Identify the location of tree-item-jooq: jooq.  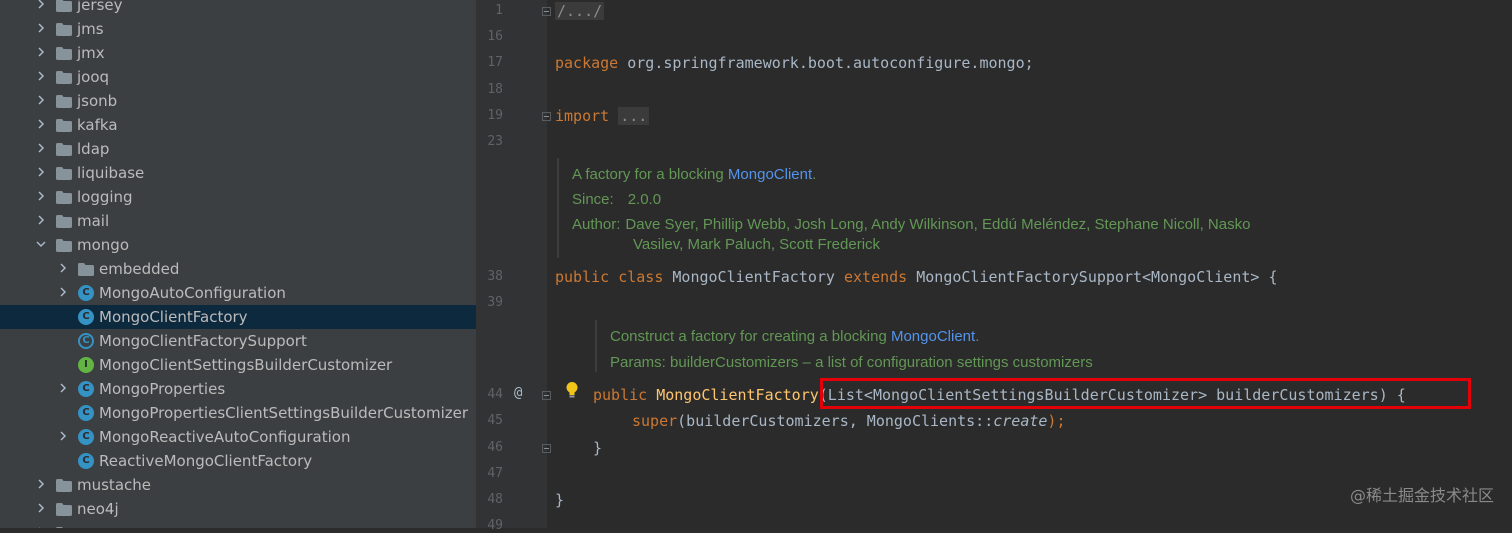
(238, 77).